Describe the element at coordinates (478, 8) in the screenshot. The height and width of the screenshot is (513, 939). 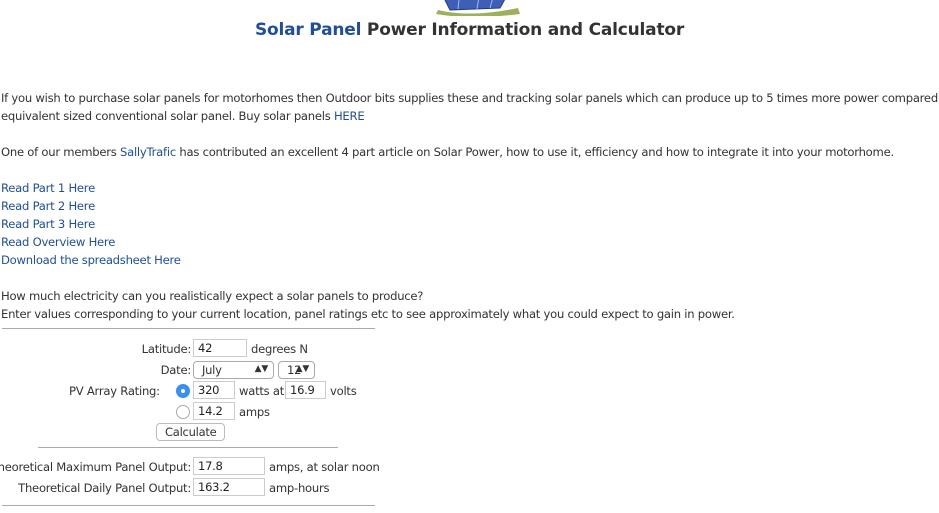
I see `solar-panel-logo-image` at that location.